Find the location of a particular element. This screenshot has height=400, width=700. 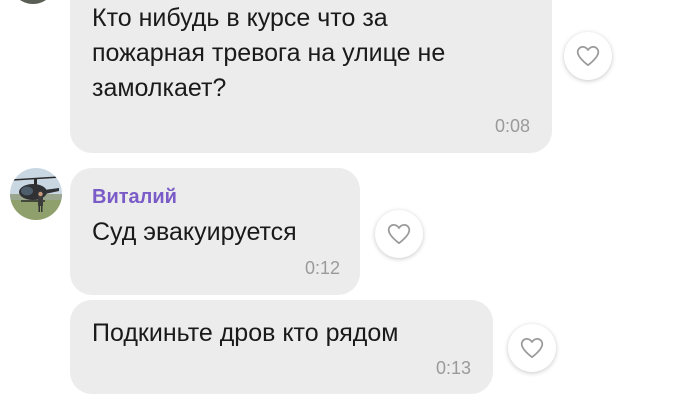

message-text-line: пожарная тревога на улице не is located at coordinates (269, 53).